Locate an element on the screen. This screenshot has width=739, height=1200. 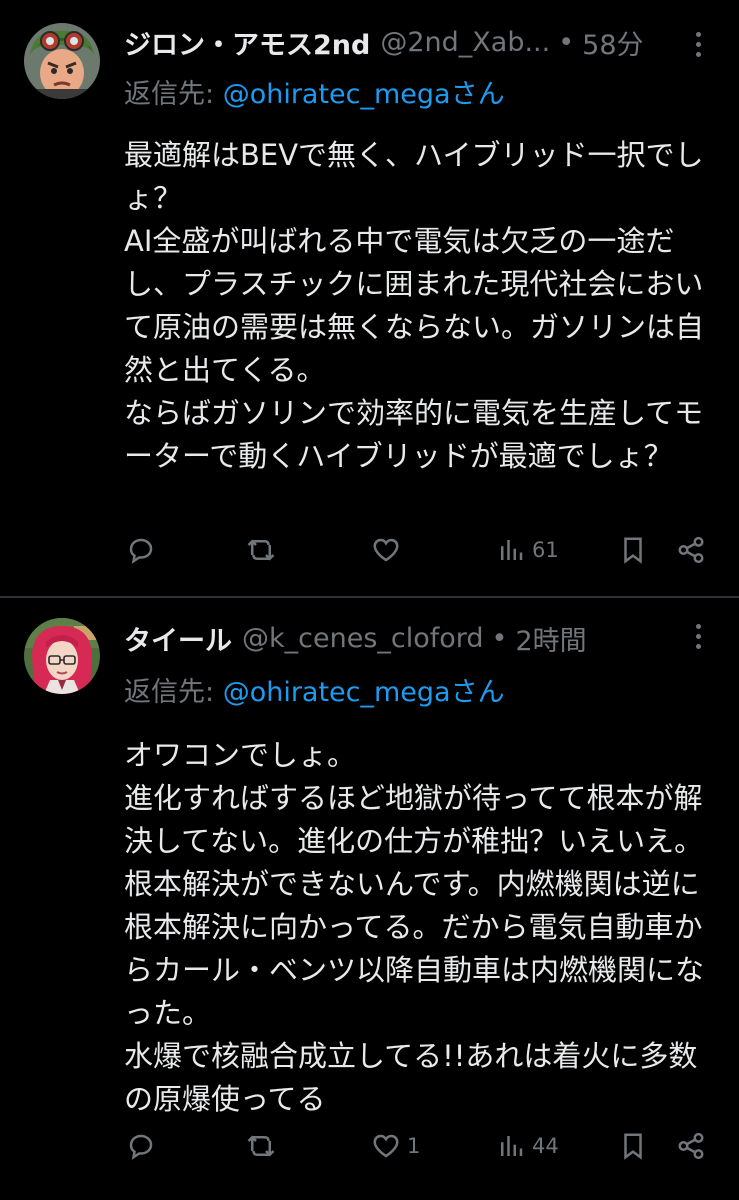
tweet-header: ジロン・アモス2nd @2nd_Xab... • 58分 is located at coordinates (401, 42).